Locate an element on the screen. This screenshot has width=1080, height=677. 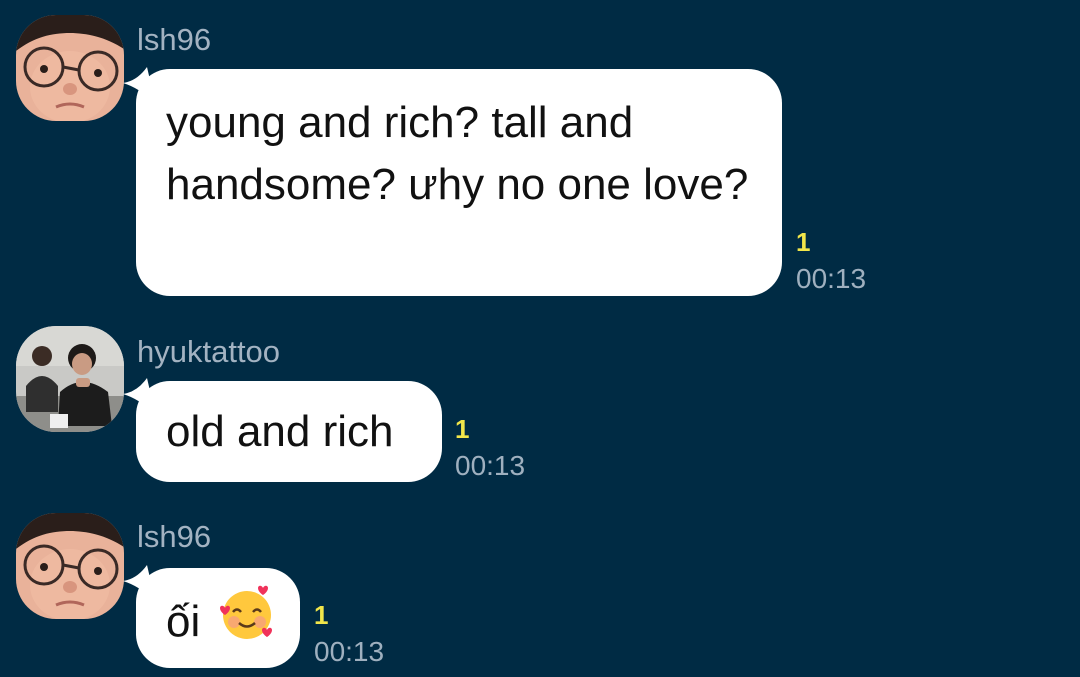
message-text: old and rich is located at coordinates (280, 431).